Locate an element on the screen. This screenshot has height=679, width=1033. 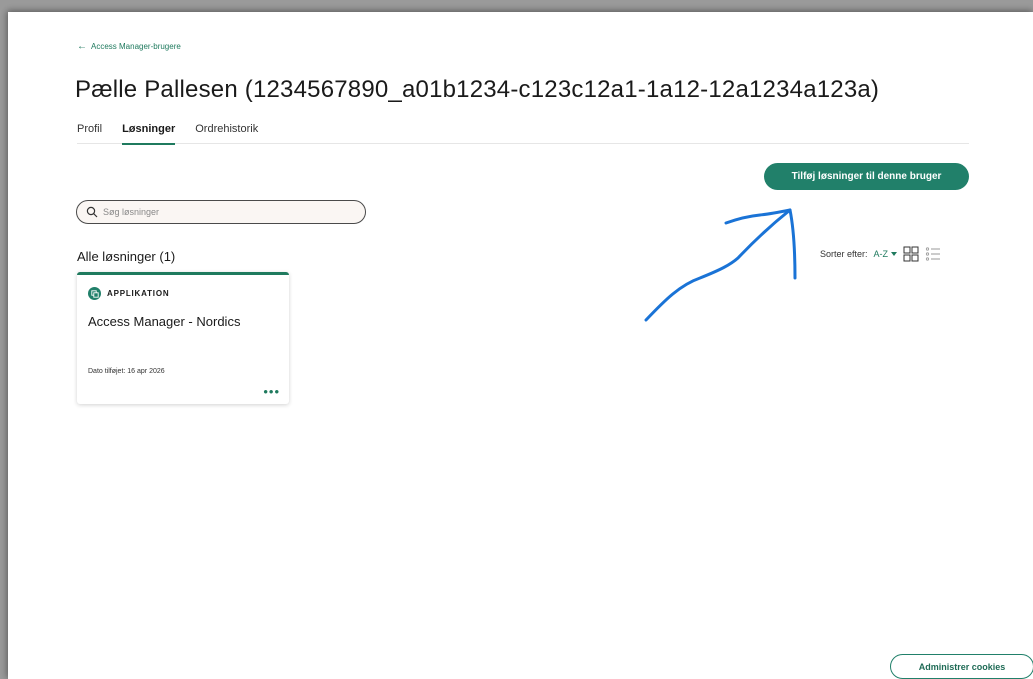
search-input is located at coordinates (223, 212).